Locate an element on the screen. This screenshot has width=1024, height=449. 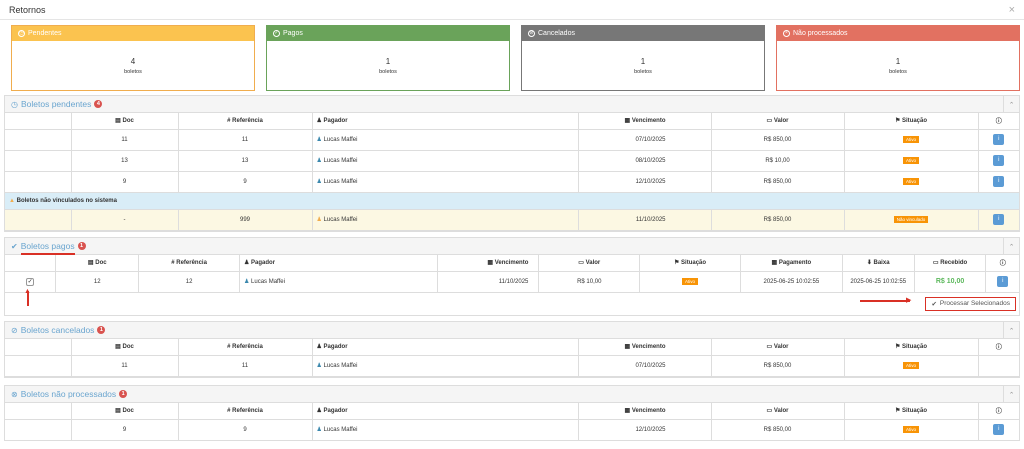
card-label: Não processados is located at coordinates (820, 33).